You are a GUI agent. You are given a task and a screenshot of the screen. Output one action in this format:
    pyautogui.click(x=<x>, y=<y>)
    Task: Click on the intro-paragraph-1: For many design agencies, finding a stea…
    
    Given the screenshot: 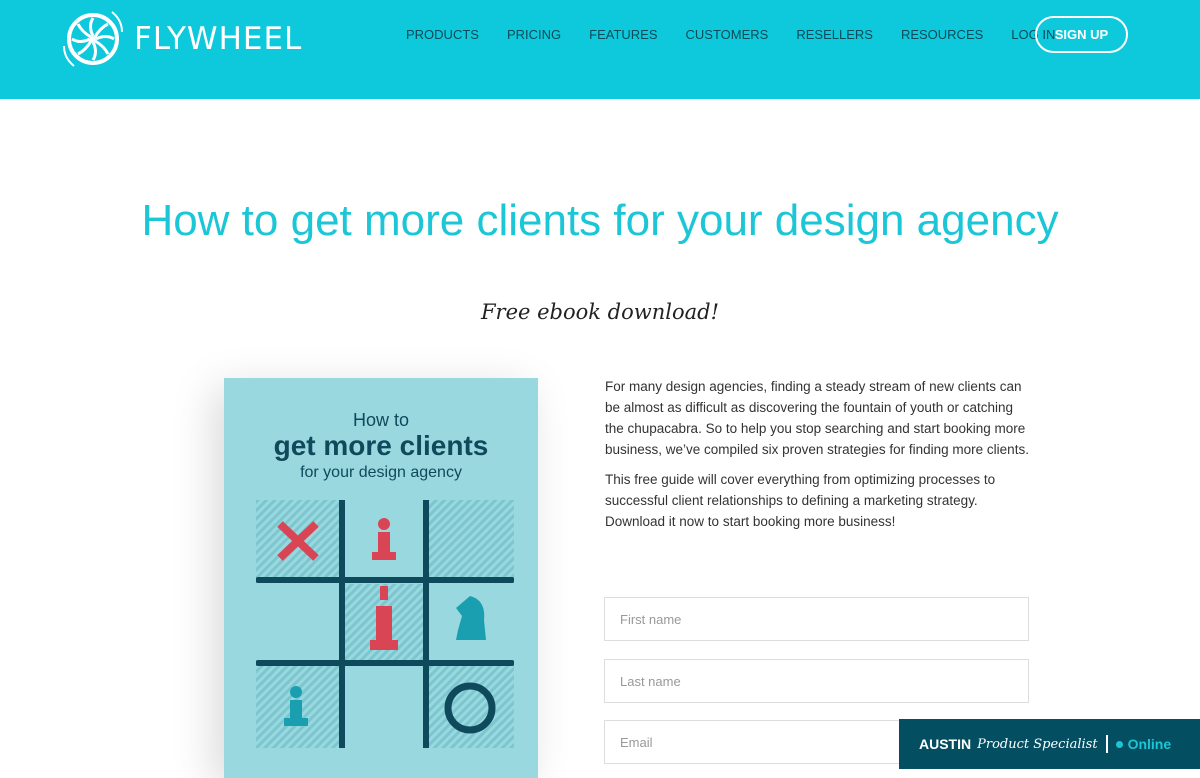 What is the action you would take?
    pyautogui.click(x=817, y=418)
    